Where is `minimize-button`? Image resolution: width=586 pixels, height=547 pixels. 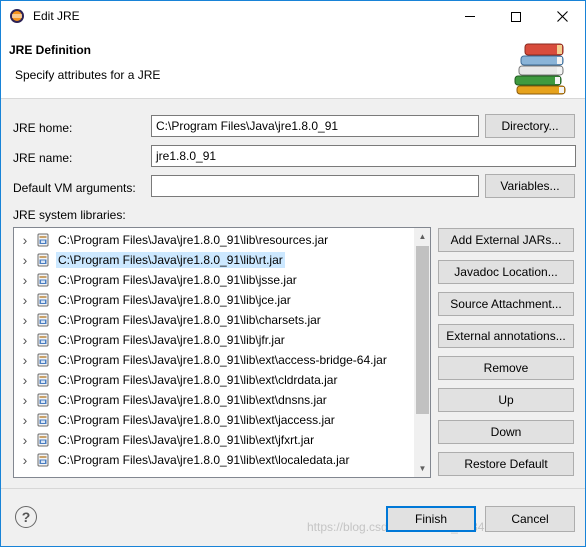 minimize-button is located at coordinates (470, 16).